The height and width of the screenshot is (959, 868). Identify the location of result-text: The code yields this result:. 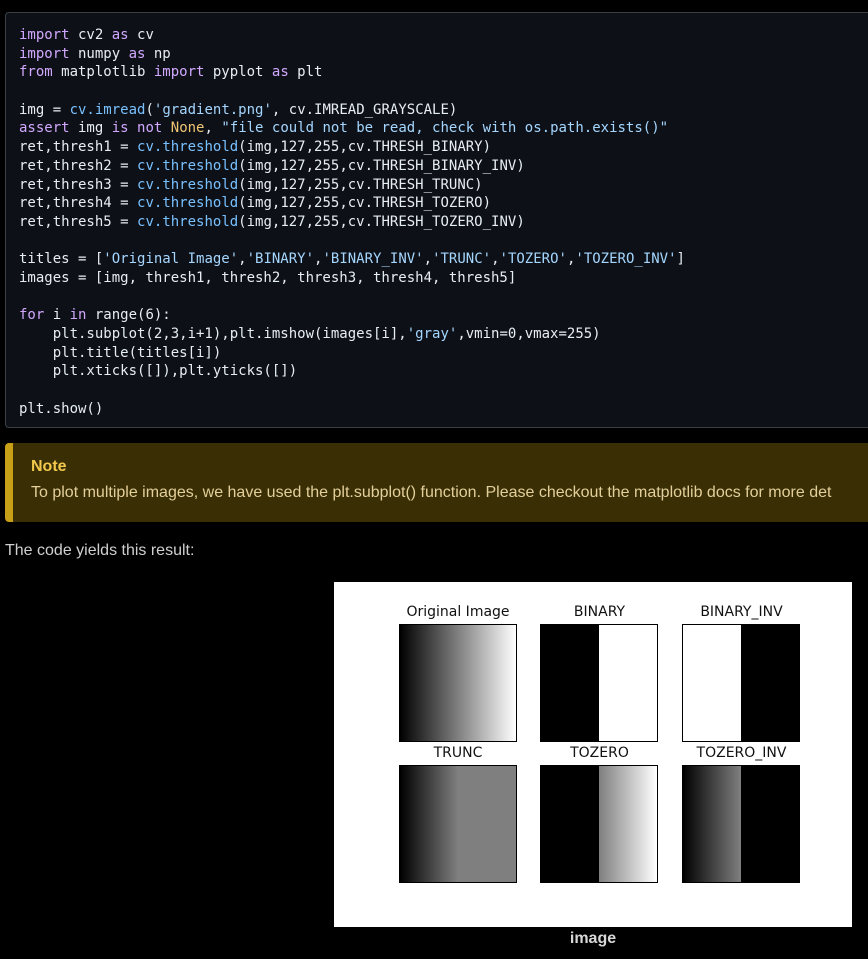
(100, 550).